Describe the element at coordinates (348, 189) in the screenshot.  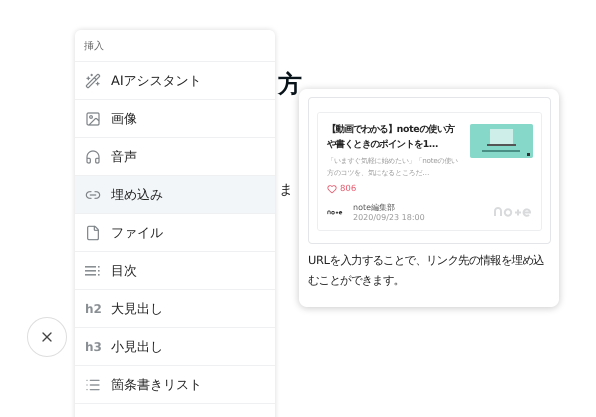
I see `like-count: 806` at that location.